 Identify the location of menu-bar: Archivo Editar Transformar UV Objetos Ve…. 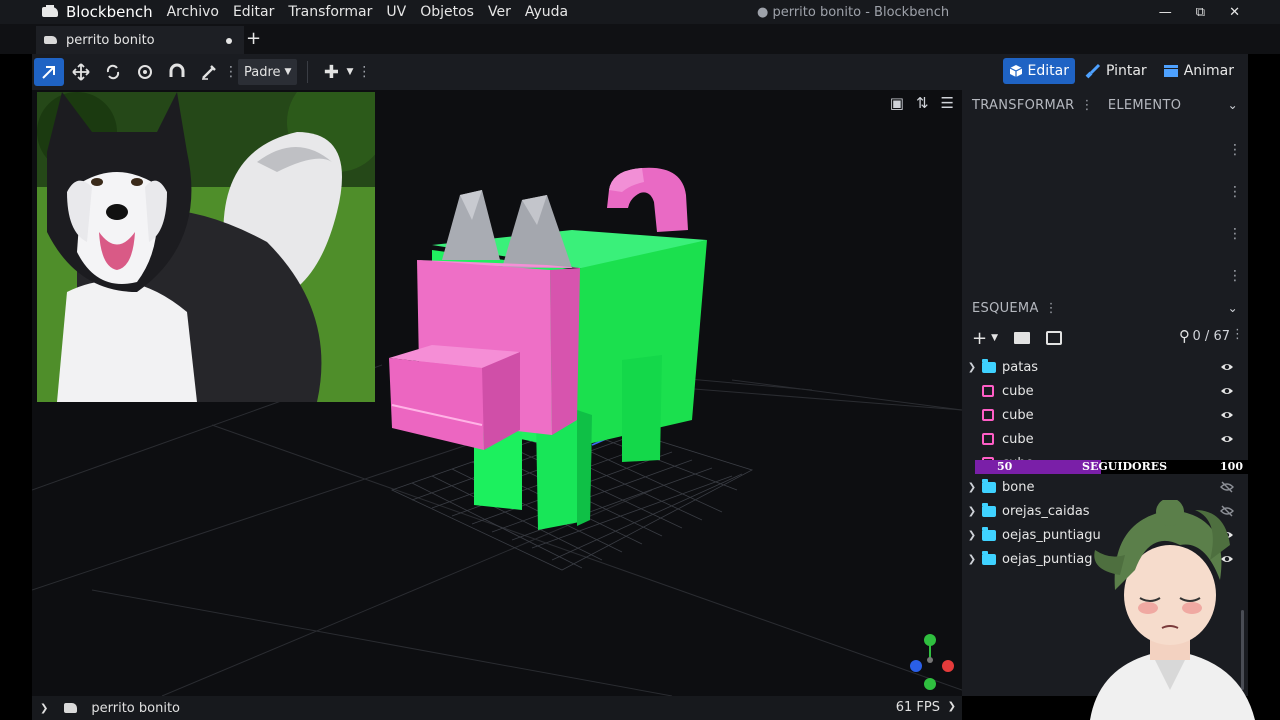
(368, 12).